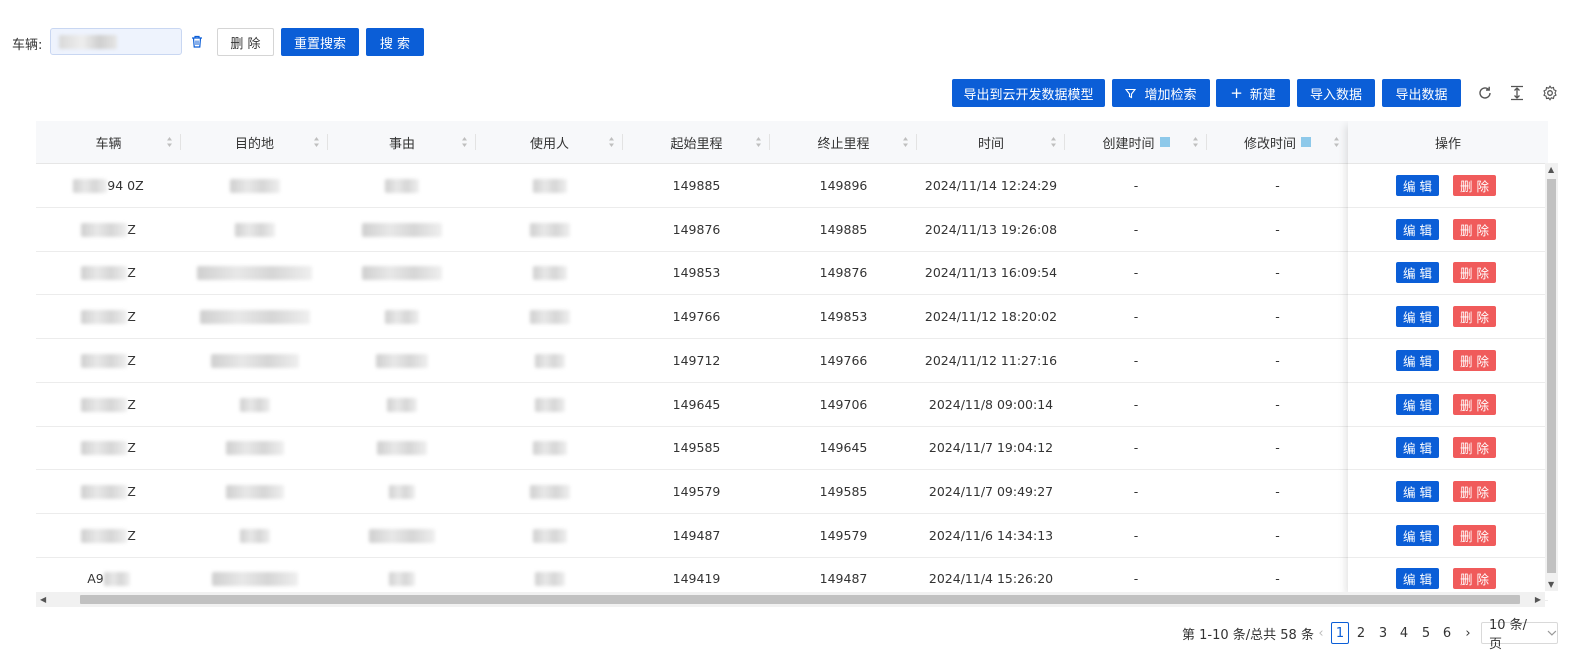 The width and height of the screenshot is (1588, 662). Describe the element at coordinates (1336, 93) in the screenshot. I see `import-data-button: 导入数据` at that location.